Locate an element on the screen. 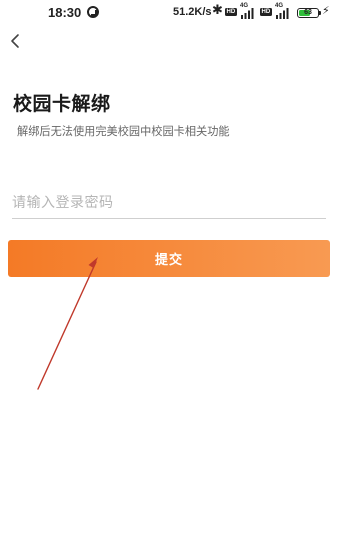 The image size is (339, 550). status-bar: 18:30 51.2K/s ✱ HD 4G HD 4G 63 ⚡ is located at coordinates (169, 13).